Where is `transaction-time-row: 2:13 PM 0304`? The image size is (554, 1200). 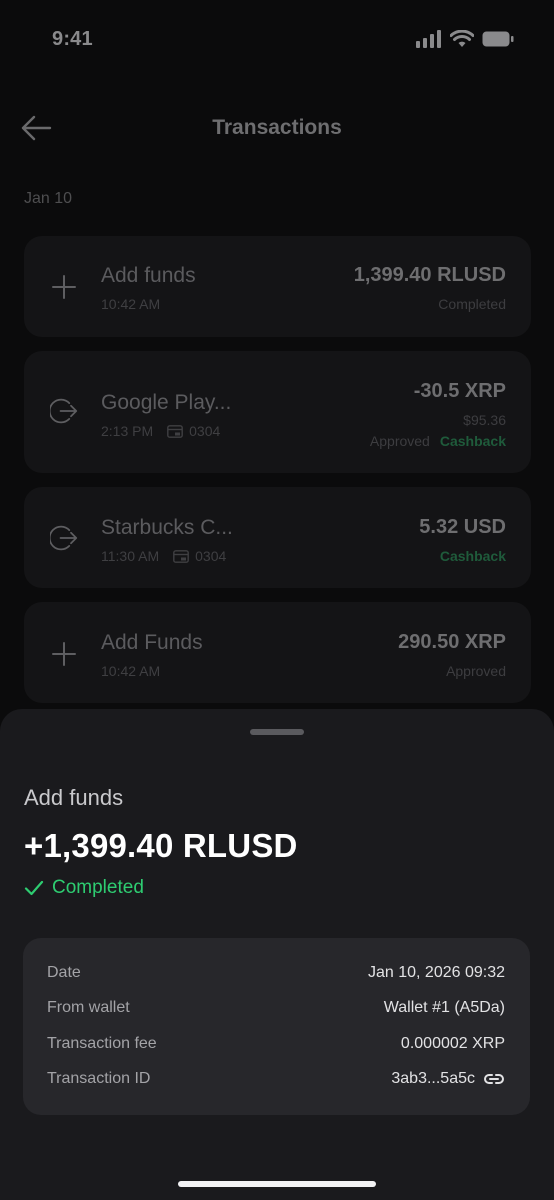 transaction-time-row: 2:13 PM 0304 is located at coordinates (160, 431).